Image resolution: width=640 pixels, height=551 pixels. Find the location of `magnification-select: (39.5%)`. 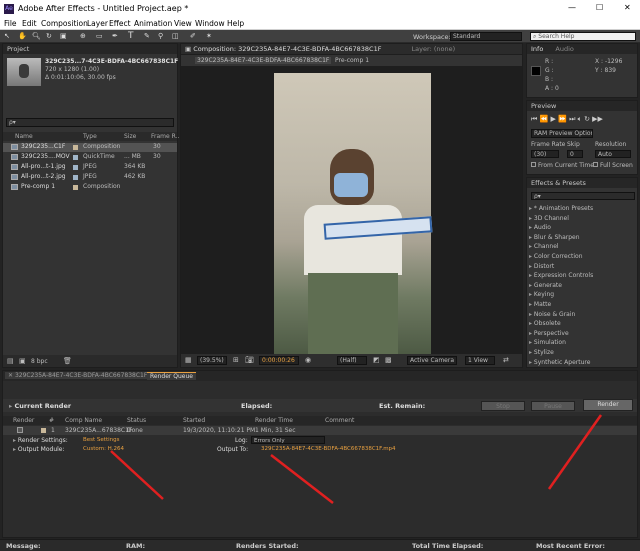

magnification-select: (39.5%) is located at coordinates (212, 360).